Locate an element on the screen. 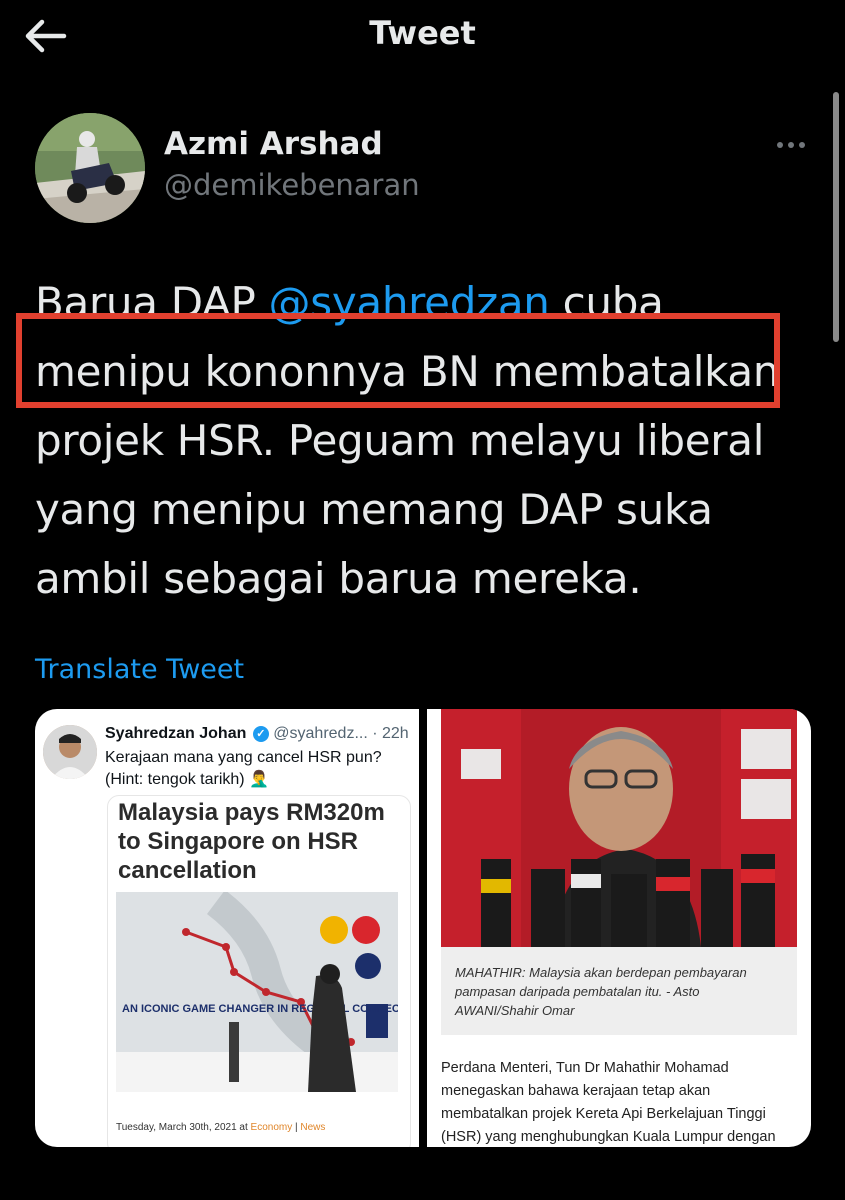  quoted-author: Syahredzan Johan ✓ @syahredz... · 22h is located at coordinates (257, 734).